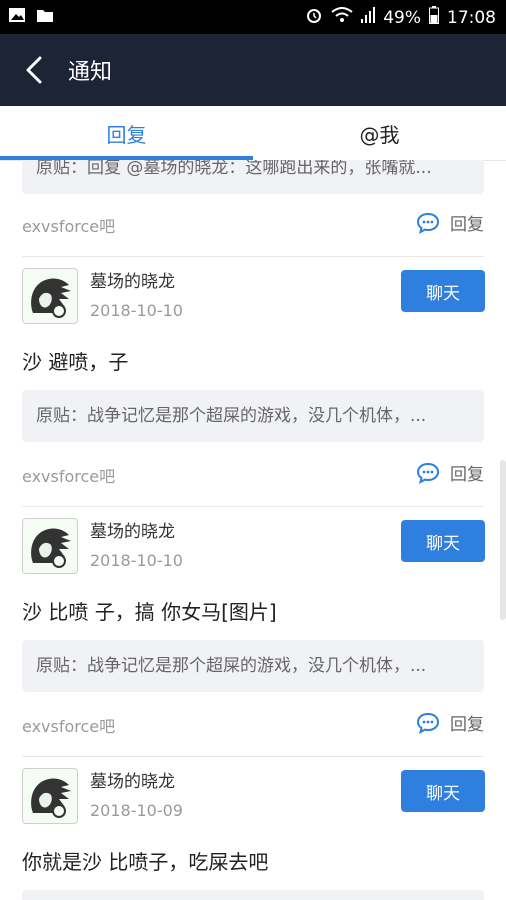 The height and width of the screenshot is (900, 506). Describe the element at coordinates (253, 70) in the screenshot. I see `app-header: 通知` at that location.